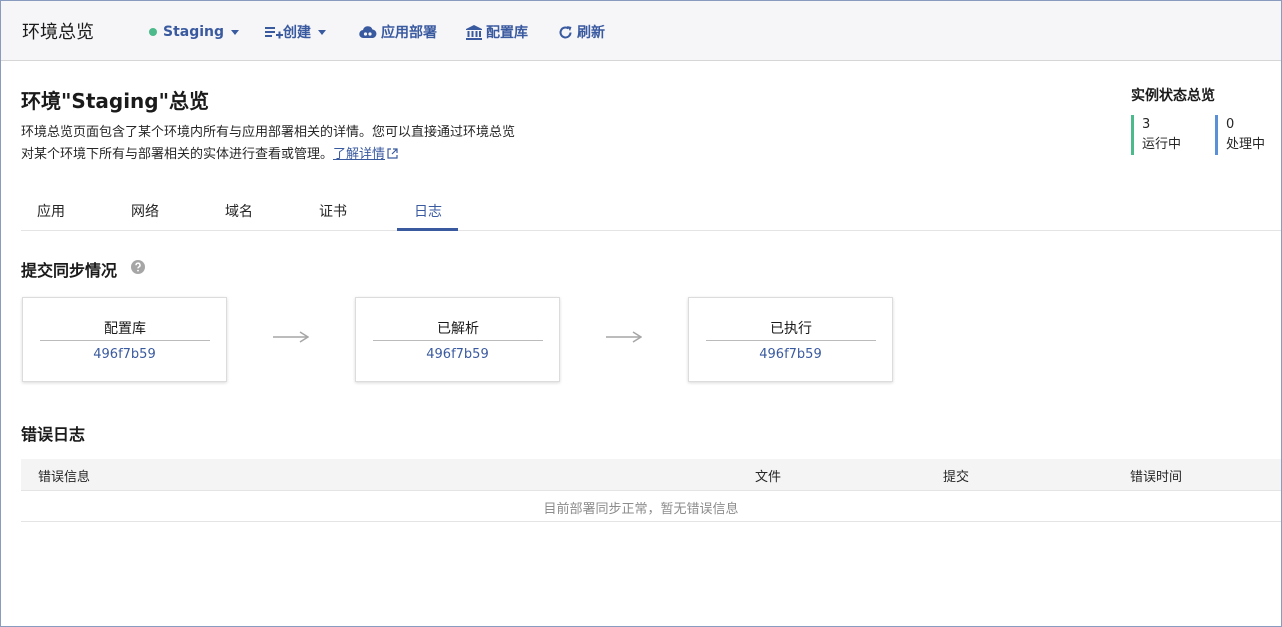  What do you see at coordinates (474, 32) in the screenshot?
I see `bank-icon` at bounding box center [474, 32].